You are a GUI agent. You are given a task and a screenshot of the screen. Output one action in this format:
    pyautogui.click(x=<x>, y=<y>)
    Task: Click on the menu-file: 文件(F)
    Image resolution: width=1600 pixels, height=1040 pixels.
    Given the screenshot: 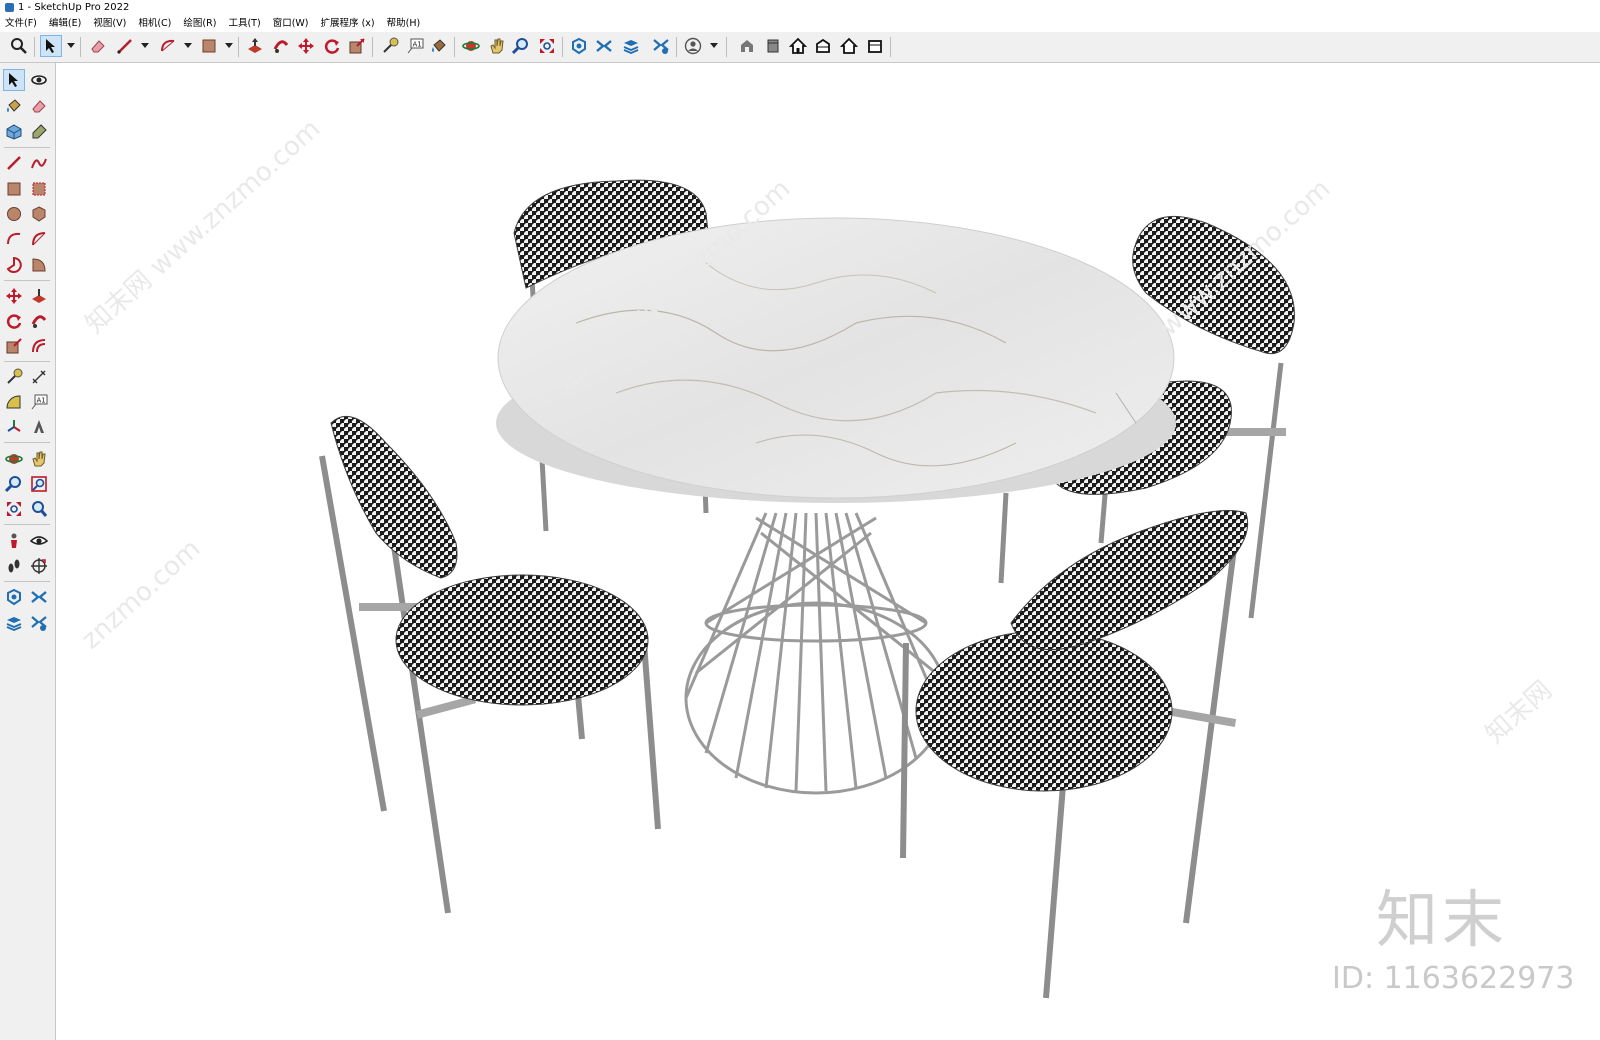 What is the action you would take?
    pyautogui.click(x=20, y=24)
    